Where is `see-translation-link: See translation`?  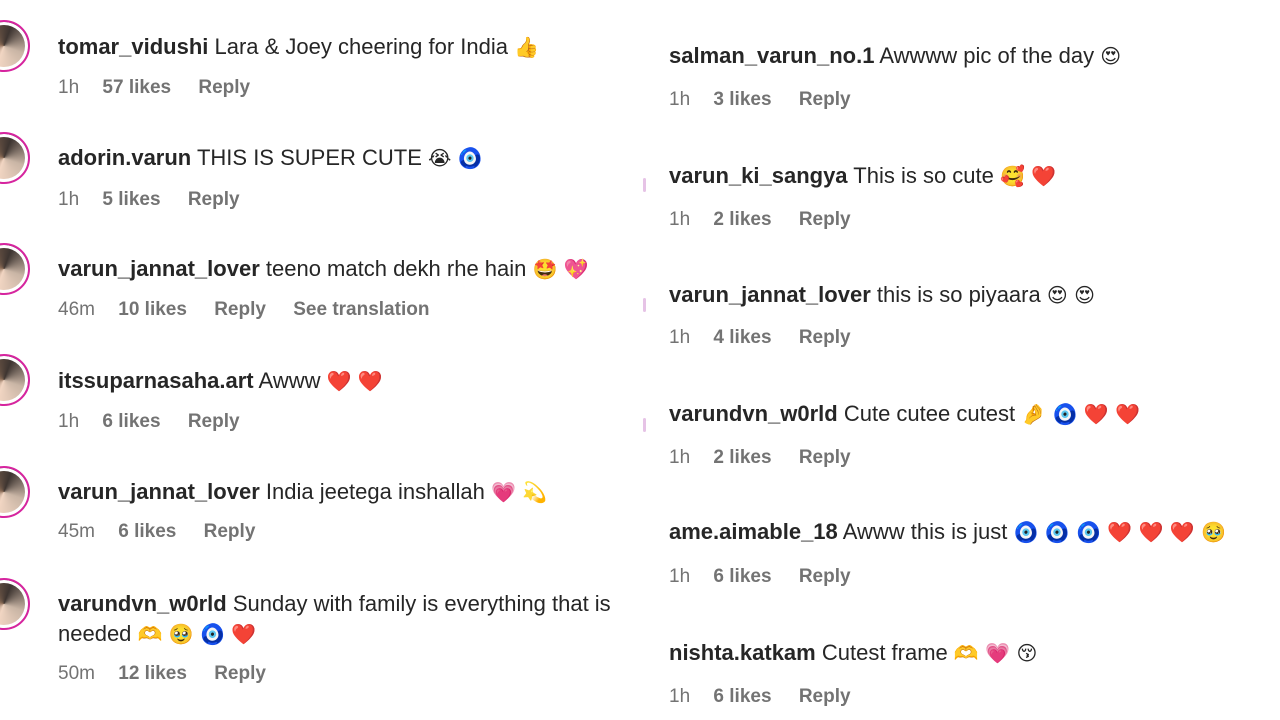 see-translation-link: See translation is located at coordinates (361, 309).